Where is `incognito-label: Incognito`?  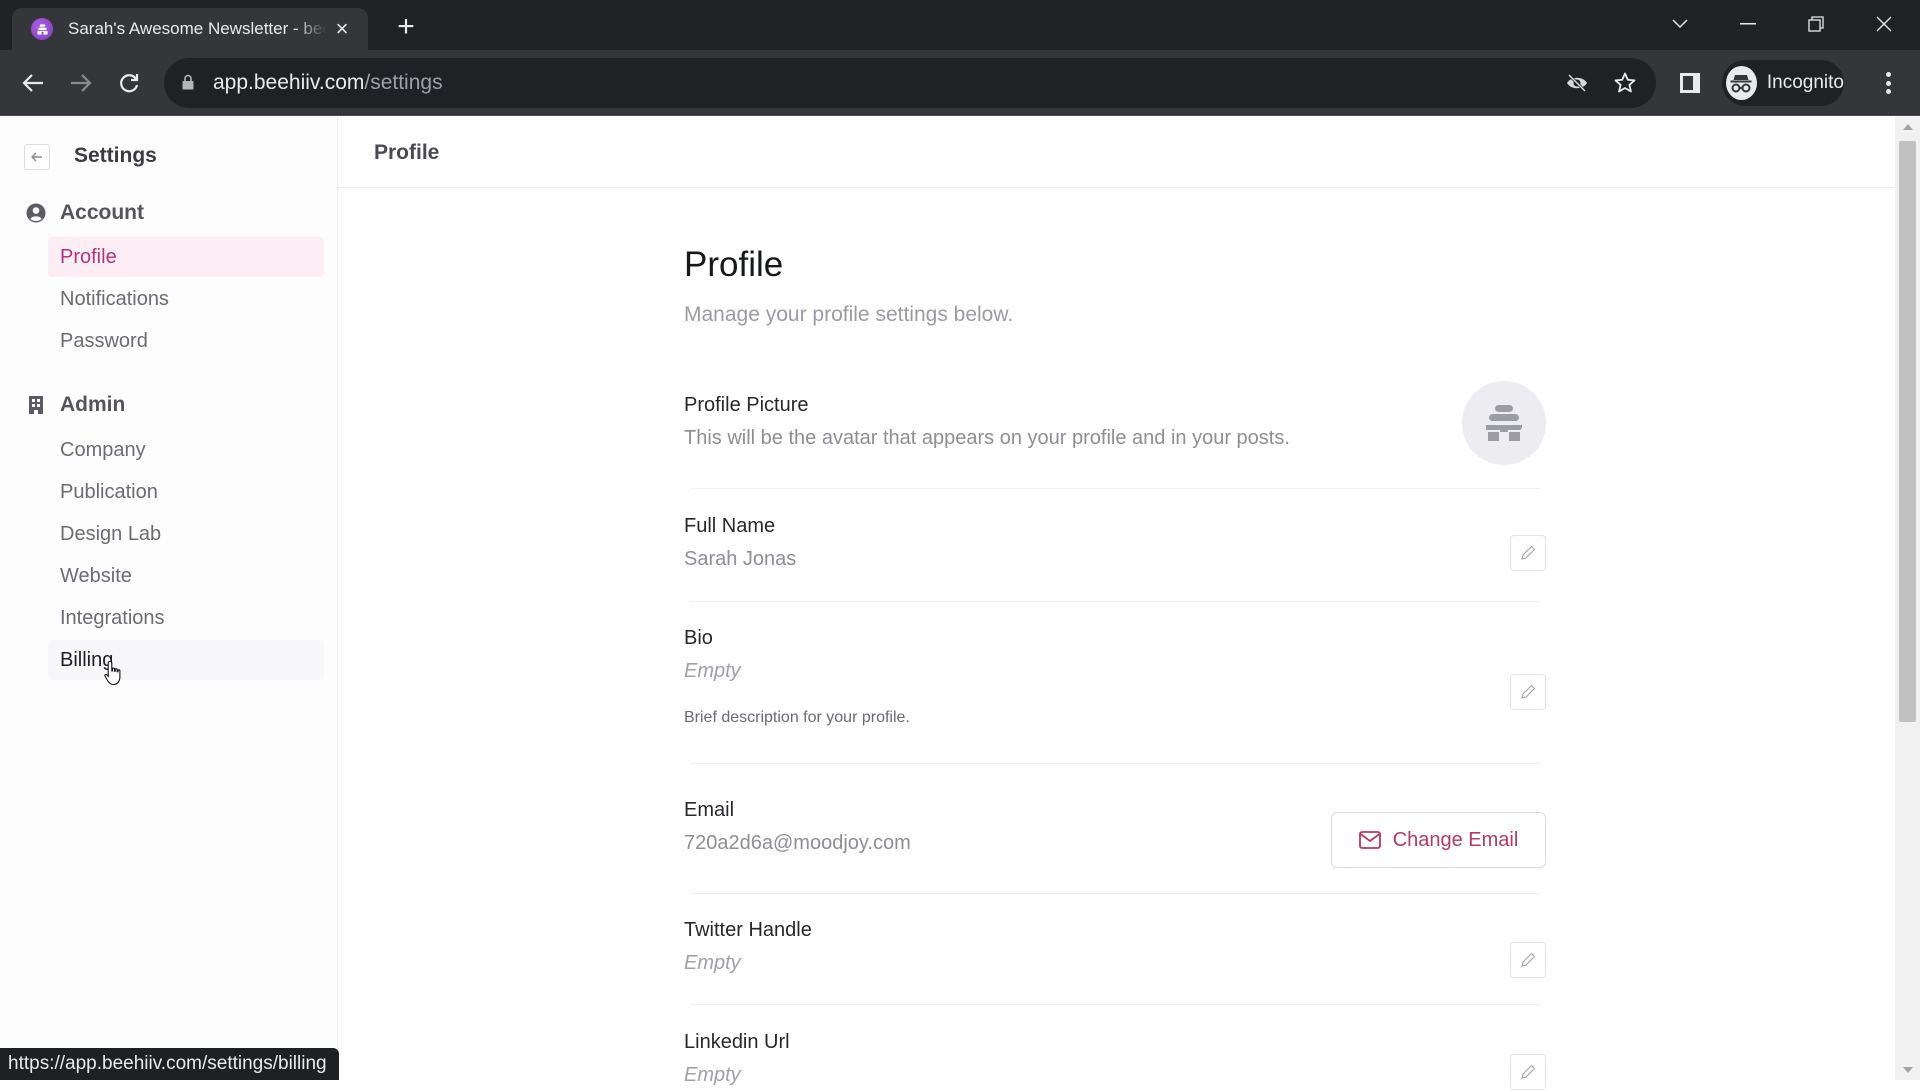
incognito-label: Incognito is located at coordinates (1805, 82).